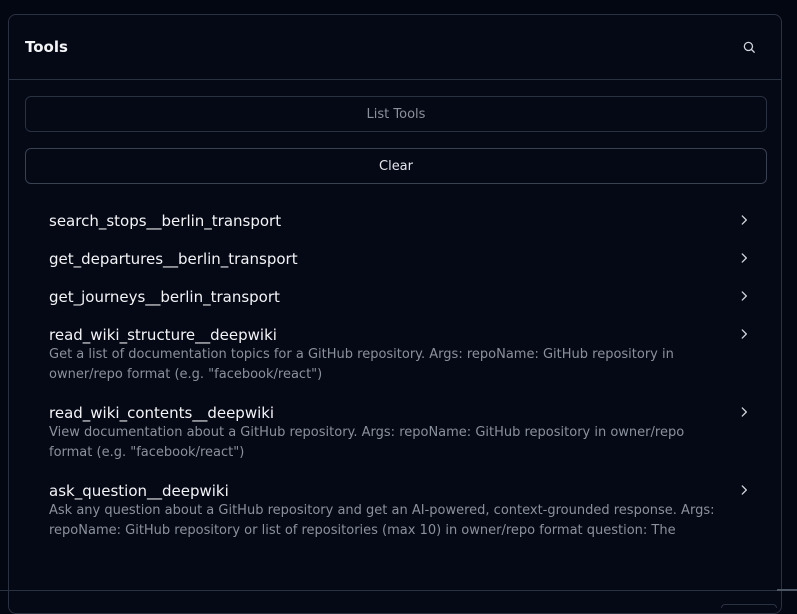  I want to click on tool-name: ask_question__deepwiki, so click(139, 491).